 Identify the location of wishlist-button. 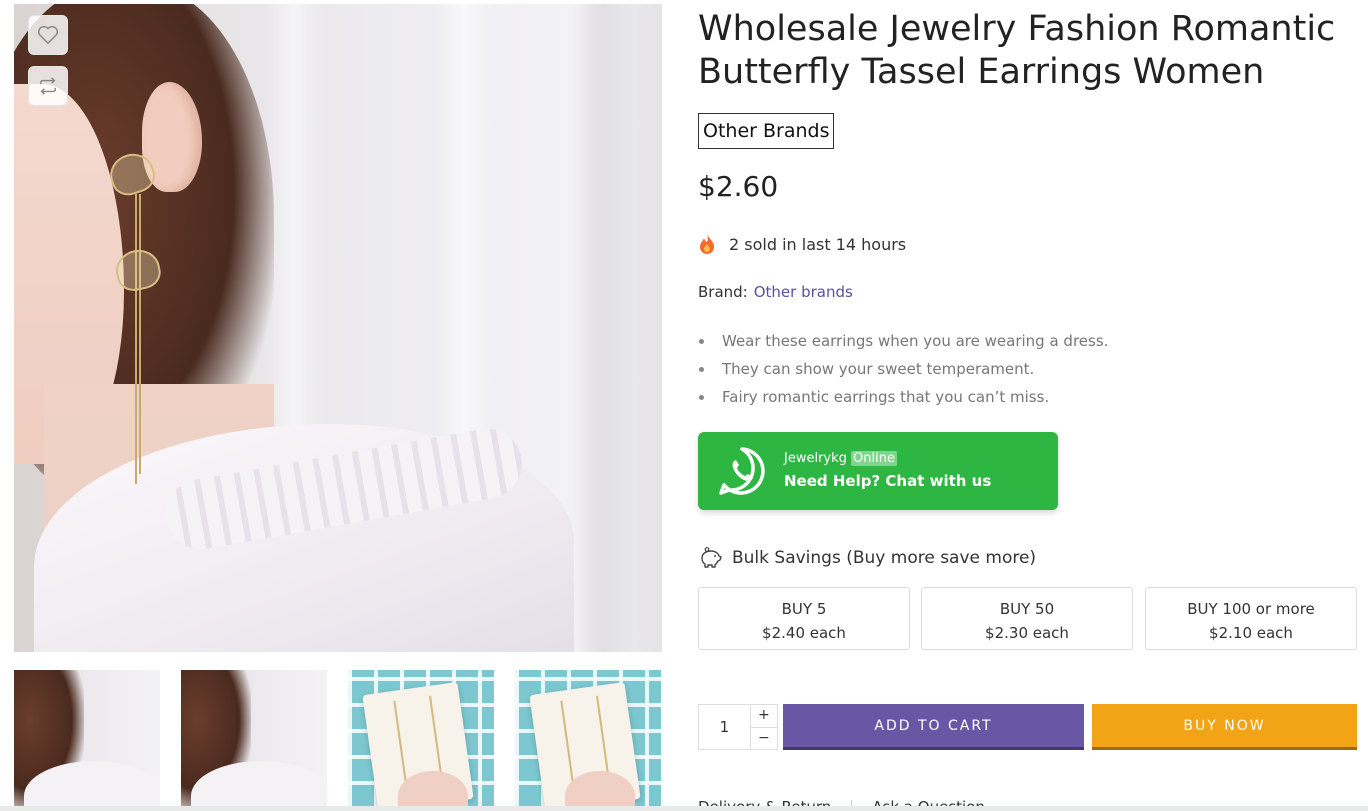
(48, 35).